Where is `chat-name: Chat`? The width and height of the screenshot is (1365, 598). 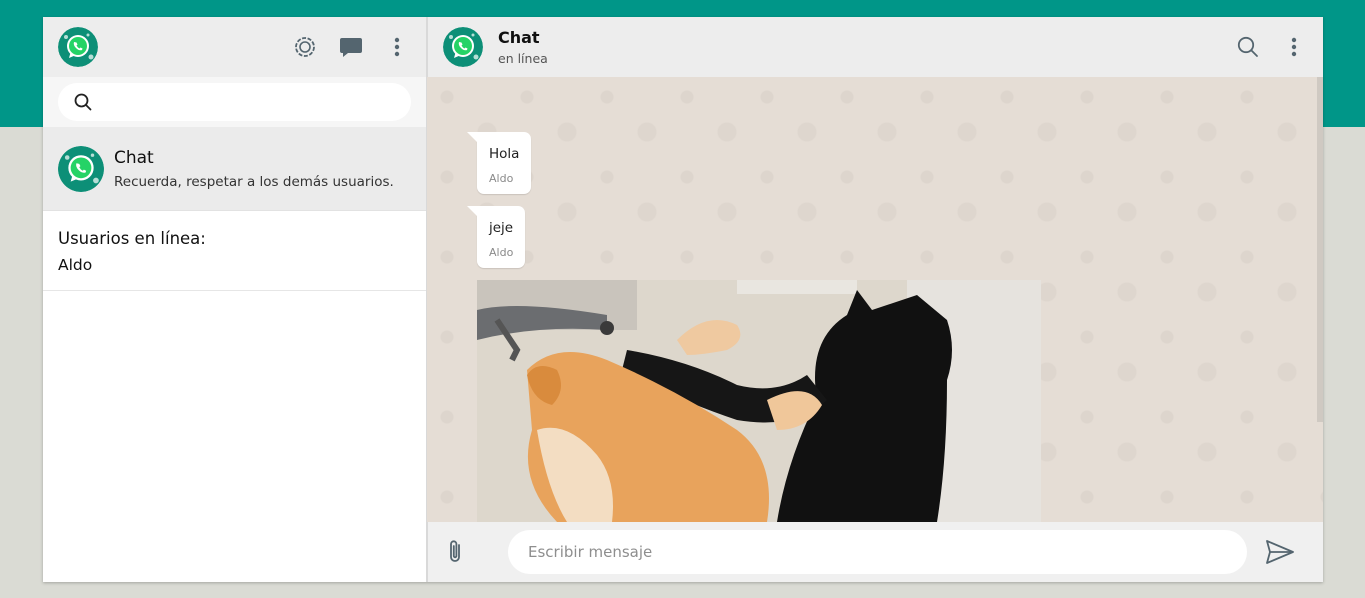 chat-name: Chat is located at coordinates (134, 157).